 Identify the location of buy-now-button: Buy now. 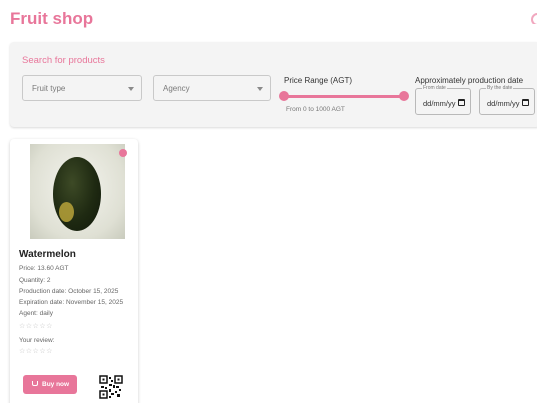
(50, 384).